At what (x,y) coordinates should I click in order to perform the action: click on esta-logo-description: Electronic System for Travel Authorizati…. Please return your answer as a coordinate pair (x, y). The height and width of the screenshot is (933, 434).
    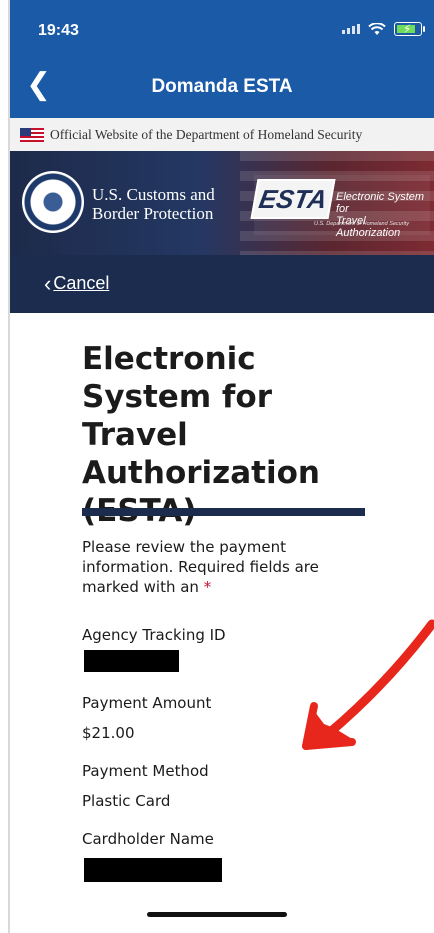
    Looking at the image, I should click on (383, 215).